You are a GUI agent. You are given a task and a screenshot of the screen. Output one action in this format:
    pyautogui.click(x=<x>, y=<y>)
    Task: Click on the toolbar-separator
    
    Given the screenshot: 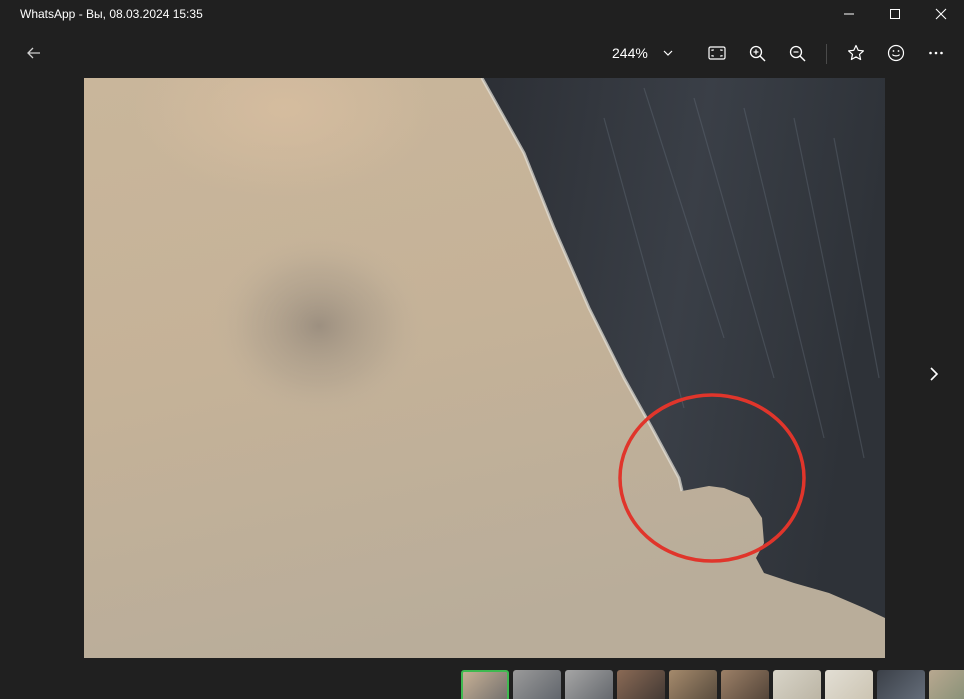 What is the action you would take?
    pyautogui.click(x=826, y=54)
    